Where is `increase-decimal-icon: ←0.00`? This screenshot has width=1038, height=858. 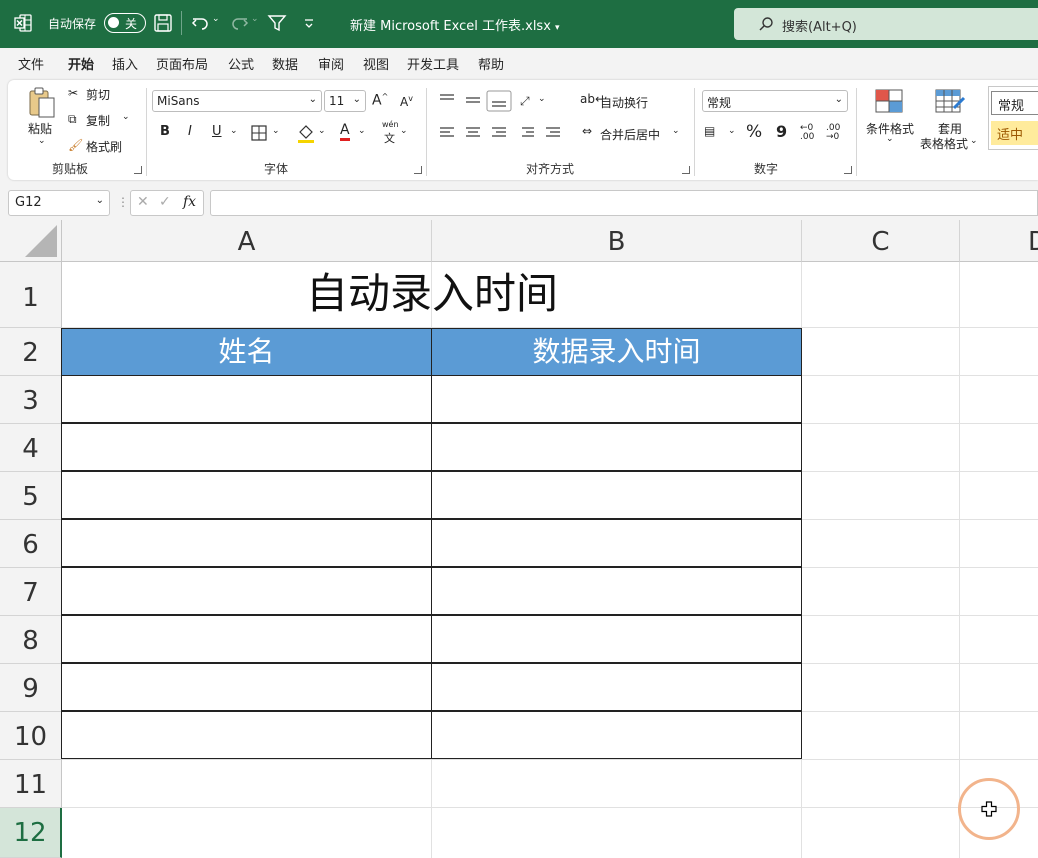
increase-decimal-icon: ←0.00 is located at coordinates (807, 133).